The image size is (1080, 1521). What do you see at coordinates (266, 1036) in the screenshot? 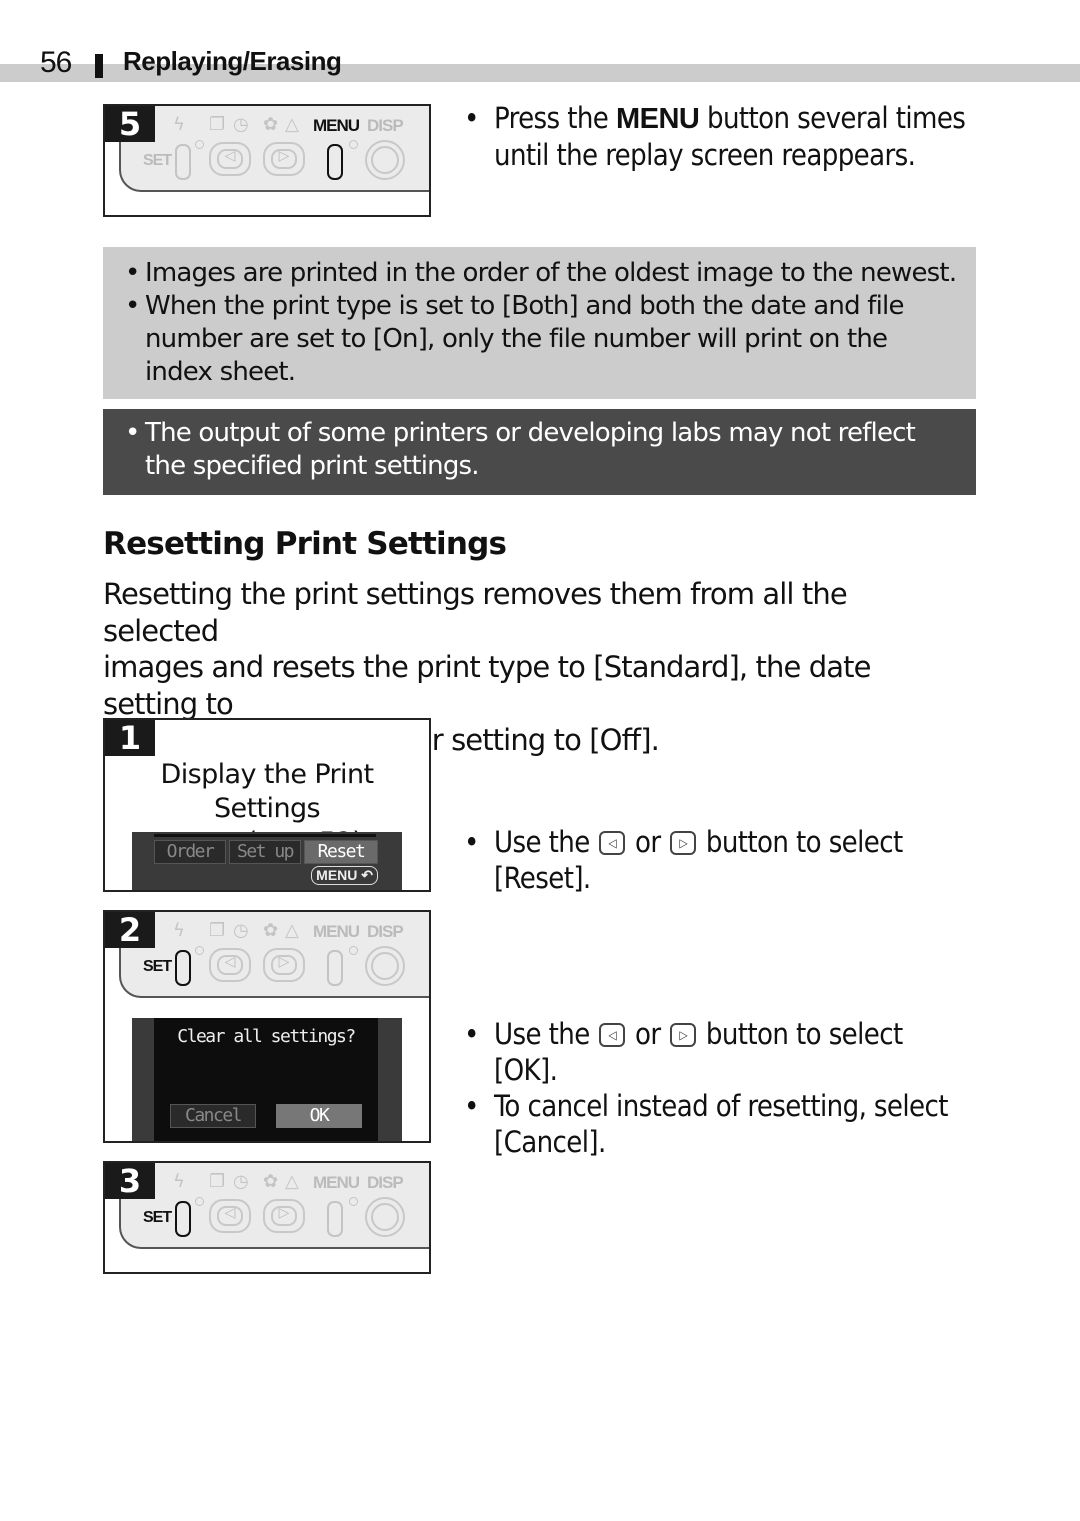
I see `dialog-question: Clear all settings?` at bounding box center [266, 1036].